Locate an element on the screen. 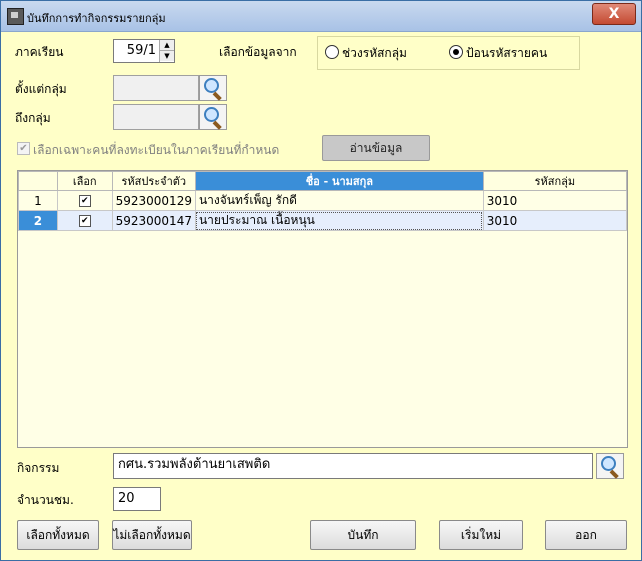 The width and height of the screenshot is (642, 561). radio-range is located at coordinates (332, 52).